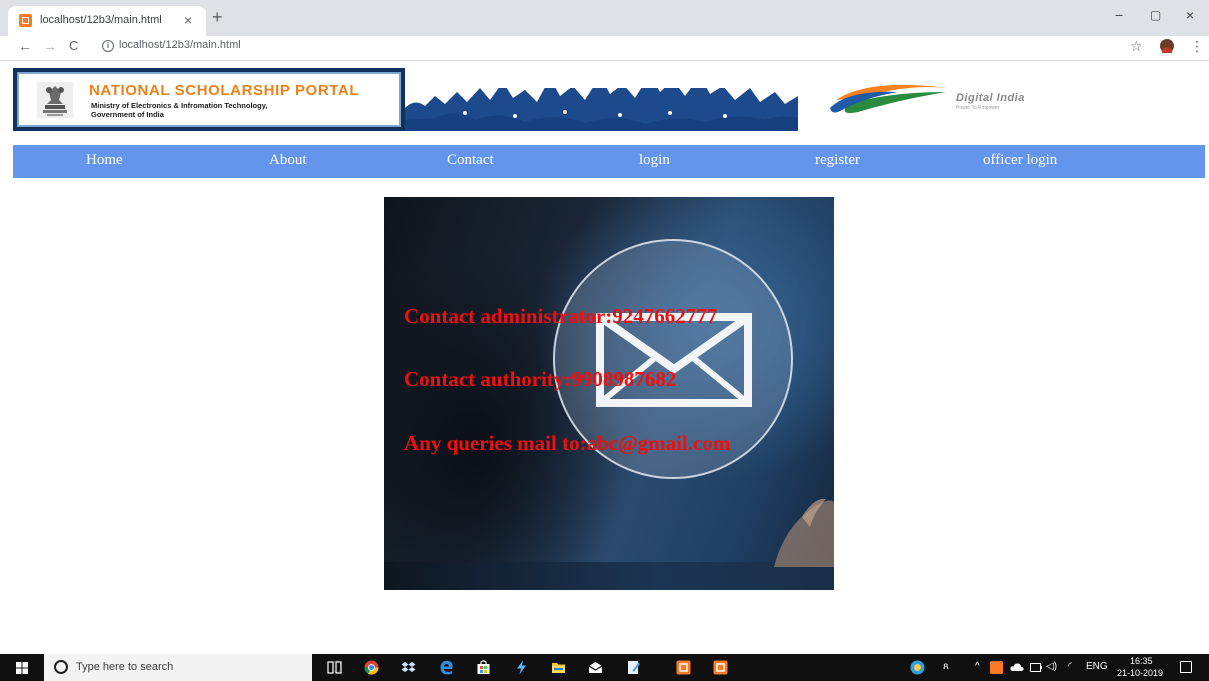 This screenshot has width=1209, height=681. I want to click on ministry-line-2: Government of India, so click(127, 114).